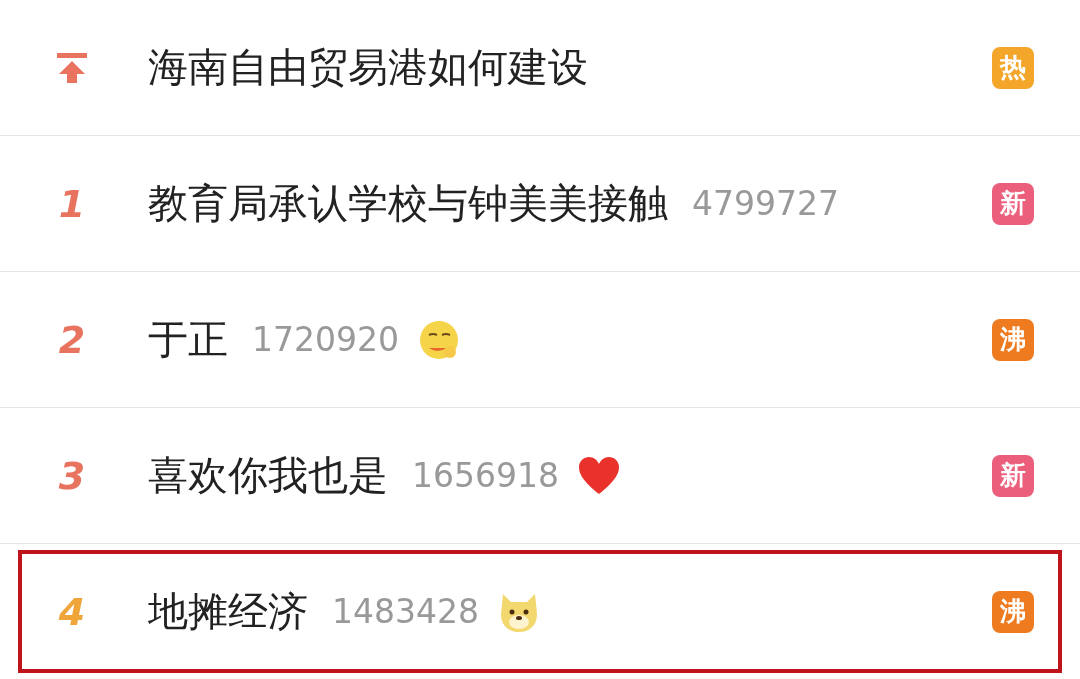 The height and width of the screenshot is (679, 1080). What do you see at coordinates (1013, 67) in the screenshot?
I see `hot-tag: 热` at bounding box center [1013, 67].